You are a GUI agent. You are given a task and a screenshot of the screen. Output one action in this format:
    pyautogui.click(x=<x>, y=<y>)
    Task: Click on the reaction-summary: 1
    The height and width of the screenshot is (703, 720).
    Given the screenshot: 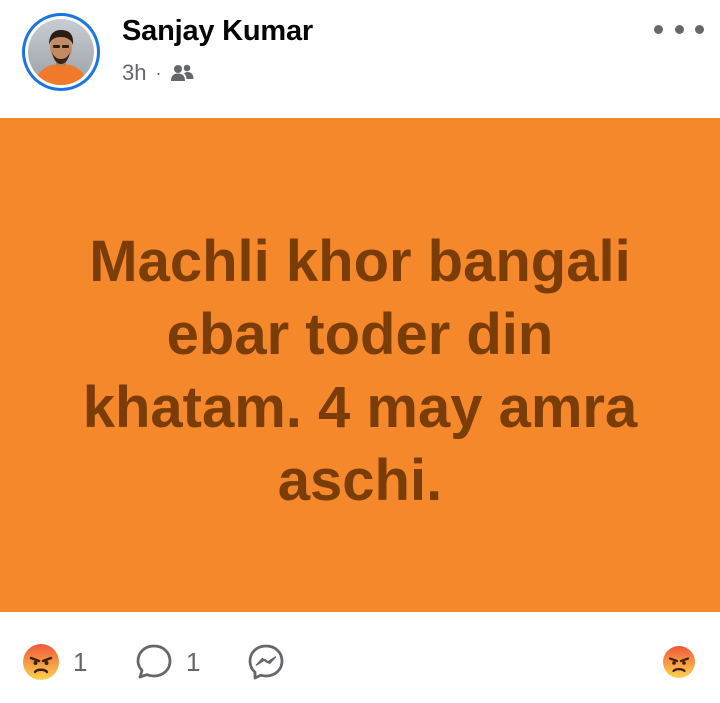 What is the action you would take?
    pyautogui.click(x=54, y=662)
    